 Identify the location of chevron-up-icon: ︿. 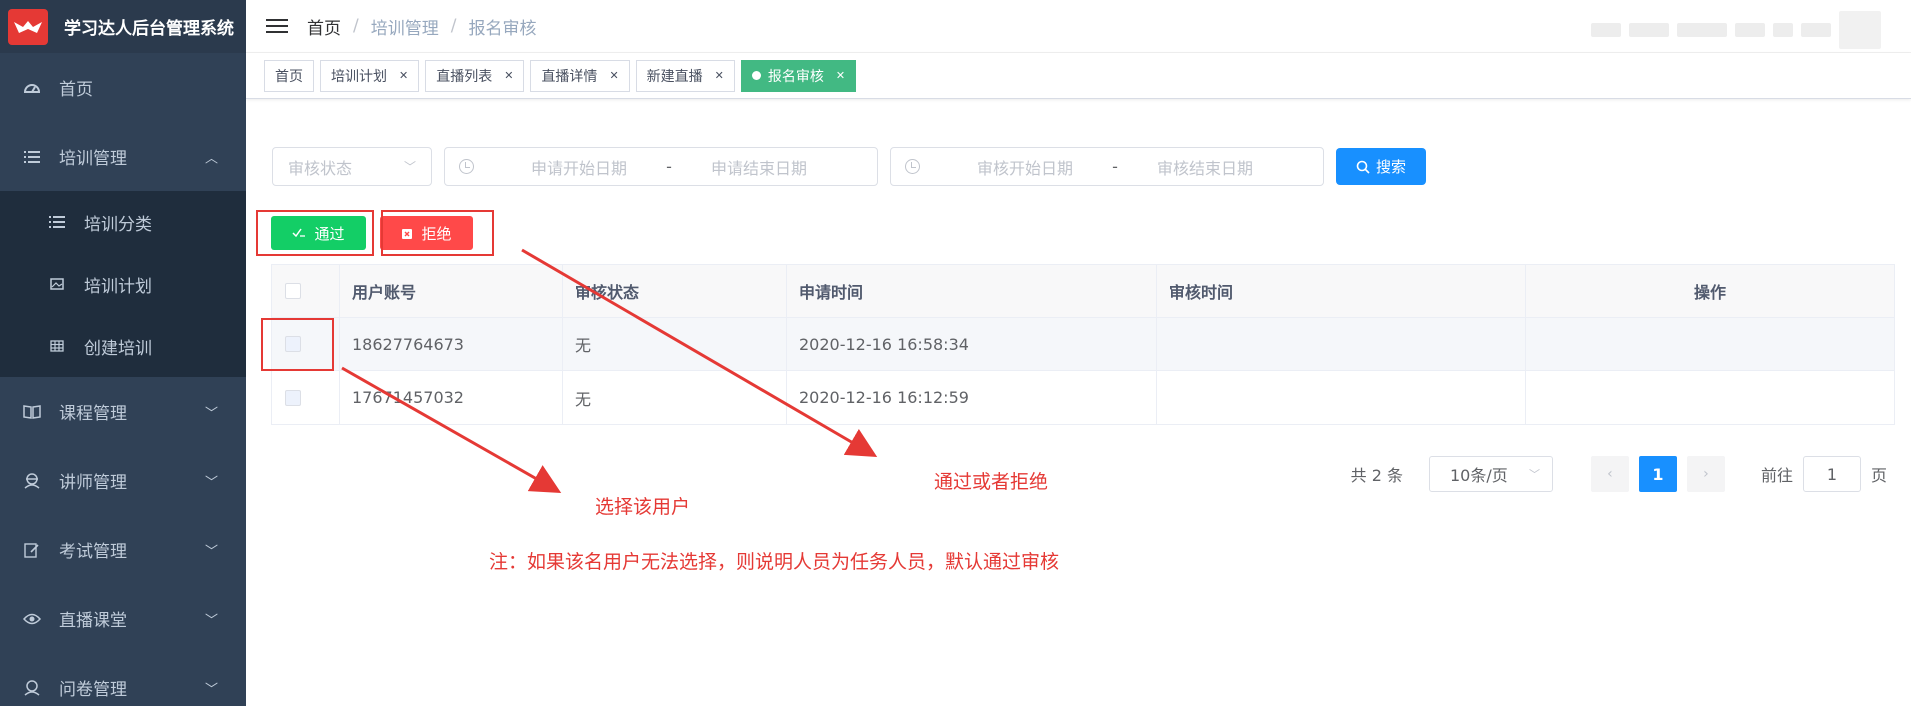
(211, 156).